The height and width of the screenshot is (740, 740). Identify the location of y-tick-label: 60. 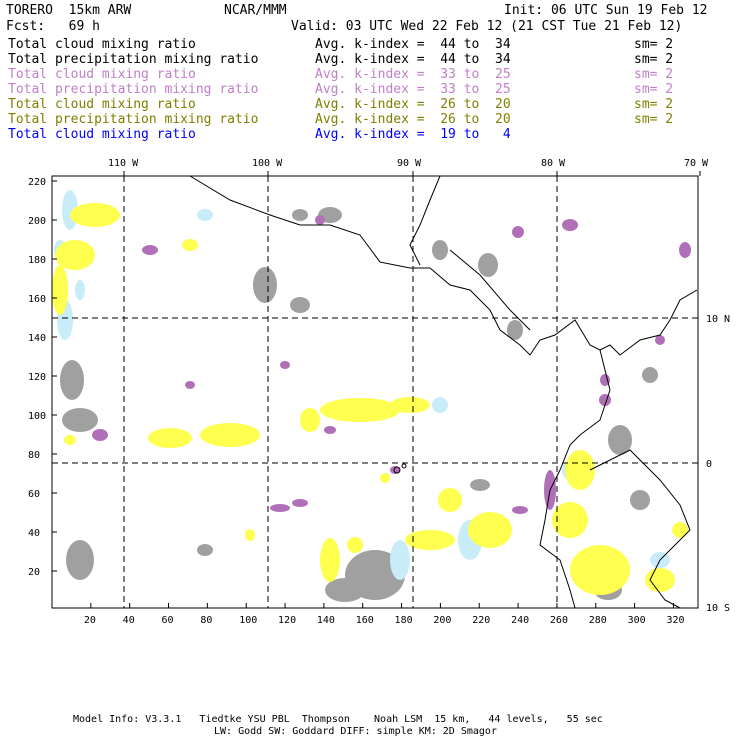
(34, 494).